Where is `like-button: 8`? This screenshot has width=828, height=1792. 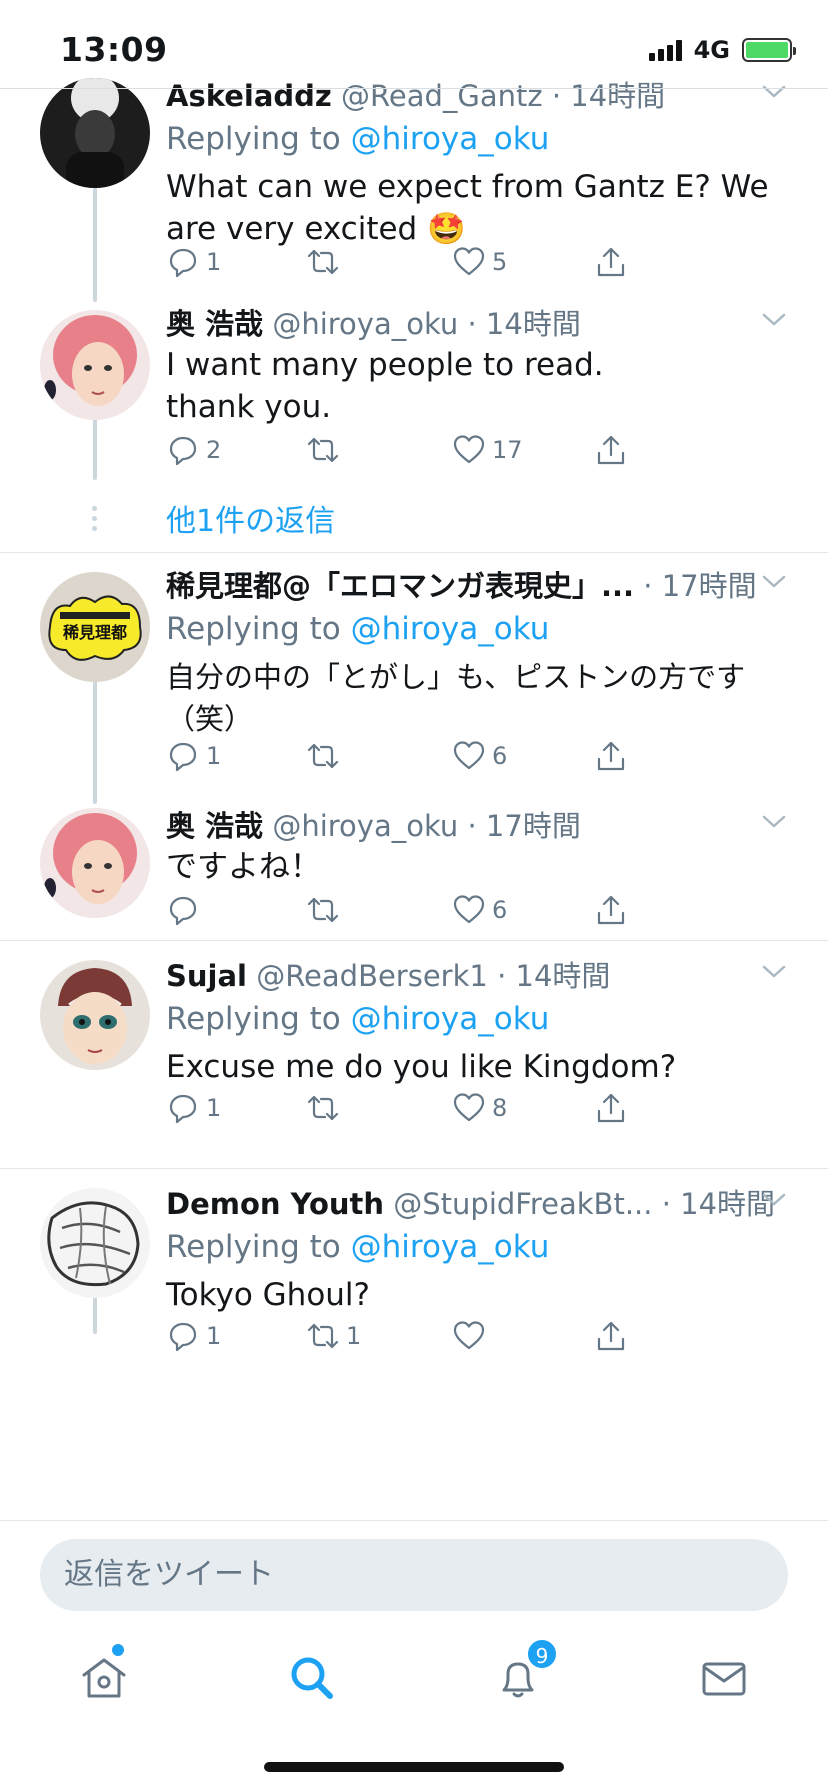 like-button: 8 is located at coordinates (479, 1108).